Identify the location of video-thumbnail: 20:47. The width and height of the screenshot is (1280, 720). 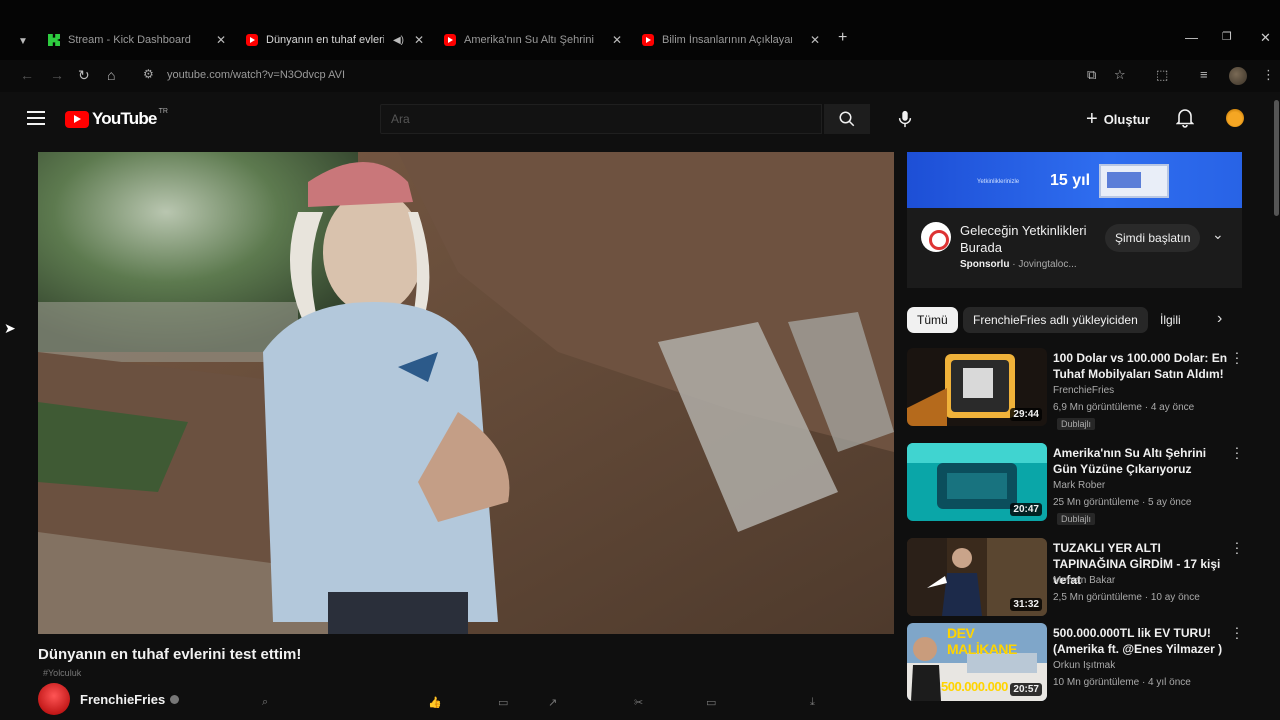
(977, 482).